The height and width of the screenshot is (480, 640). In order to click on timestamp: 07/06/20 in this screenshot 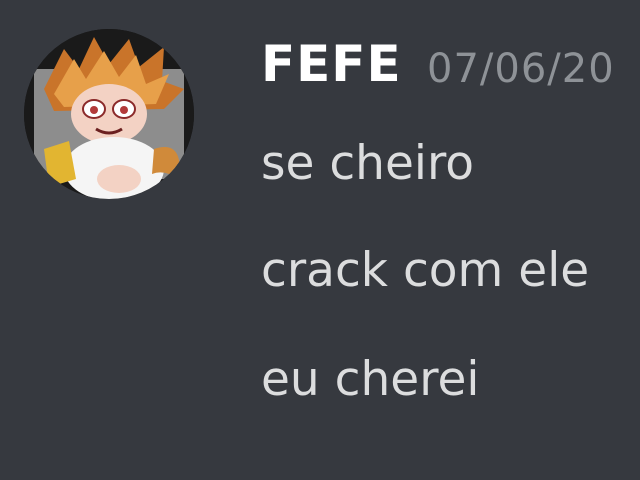, I will do `click(521, 69)`.